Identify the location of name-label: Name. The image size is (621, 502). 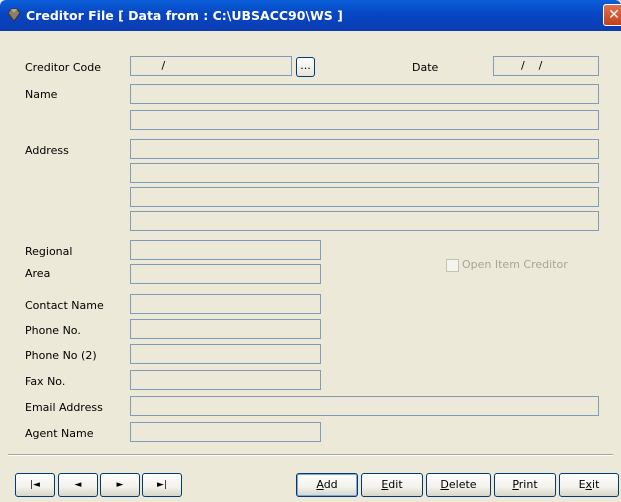
(41, 94).